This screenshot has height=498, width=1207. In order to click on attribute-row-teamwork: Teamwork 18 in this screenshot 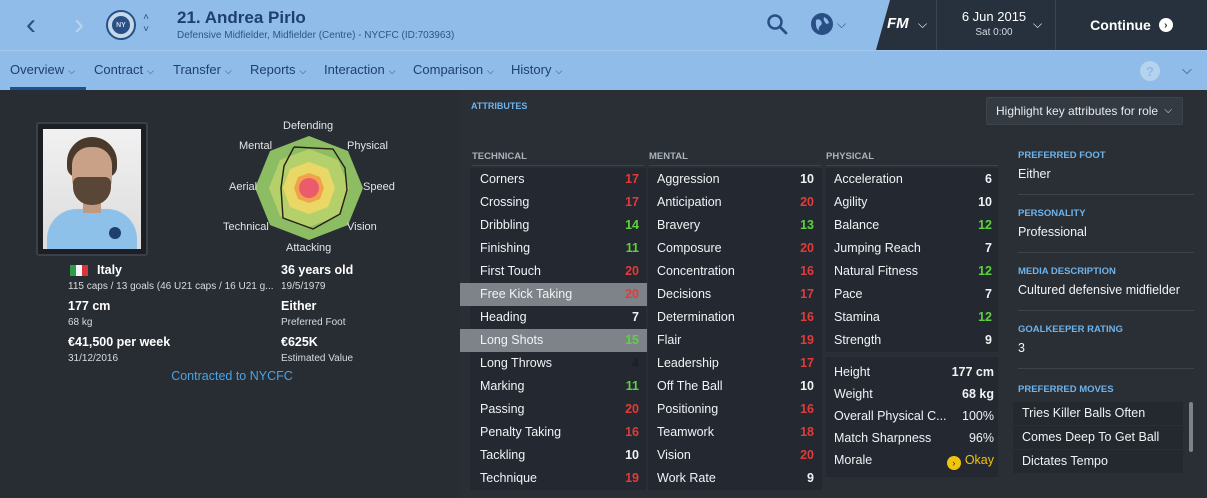, I will do `click(729, 432)`.